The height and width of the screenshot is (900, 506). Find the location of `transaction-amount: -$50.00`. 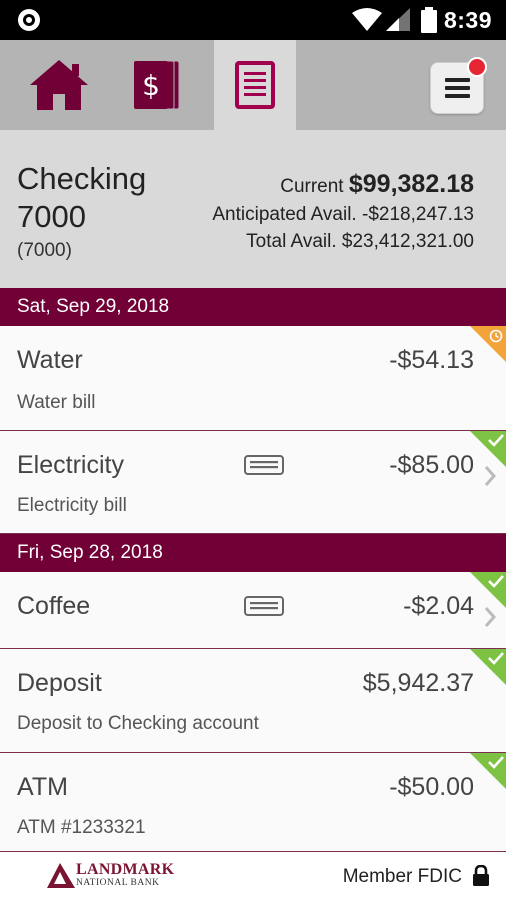

transaction-amount: -$50.00 is located at coordinates (431, 787).